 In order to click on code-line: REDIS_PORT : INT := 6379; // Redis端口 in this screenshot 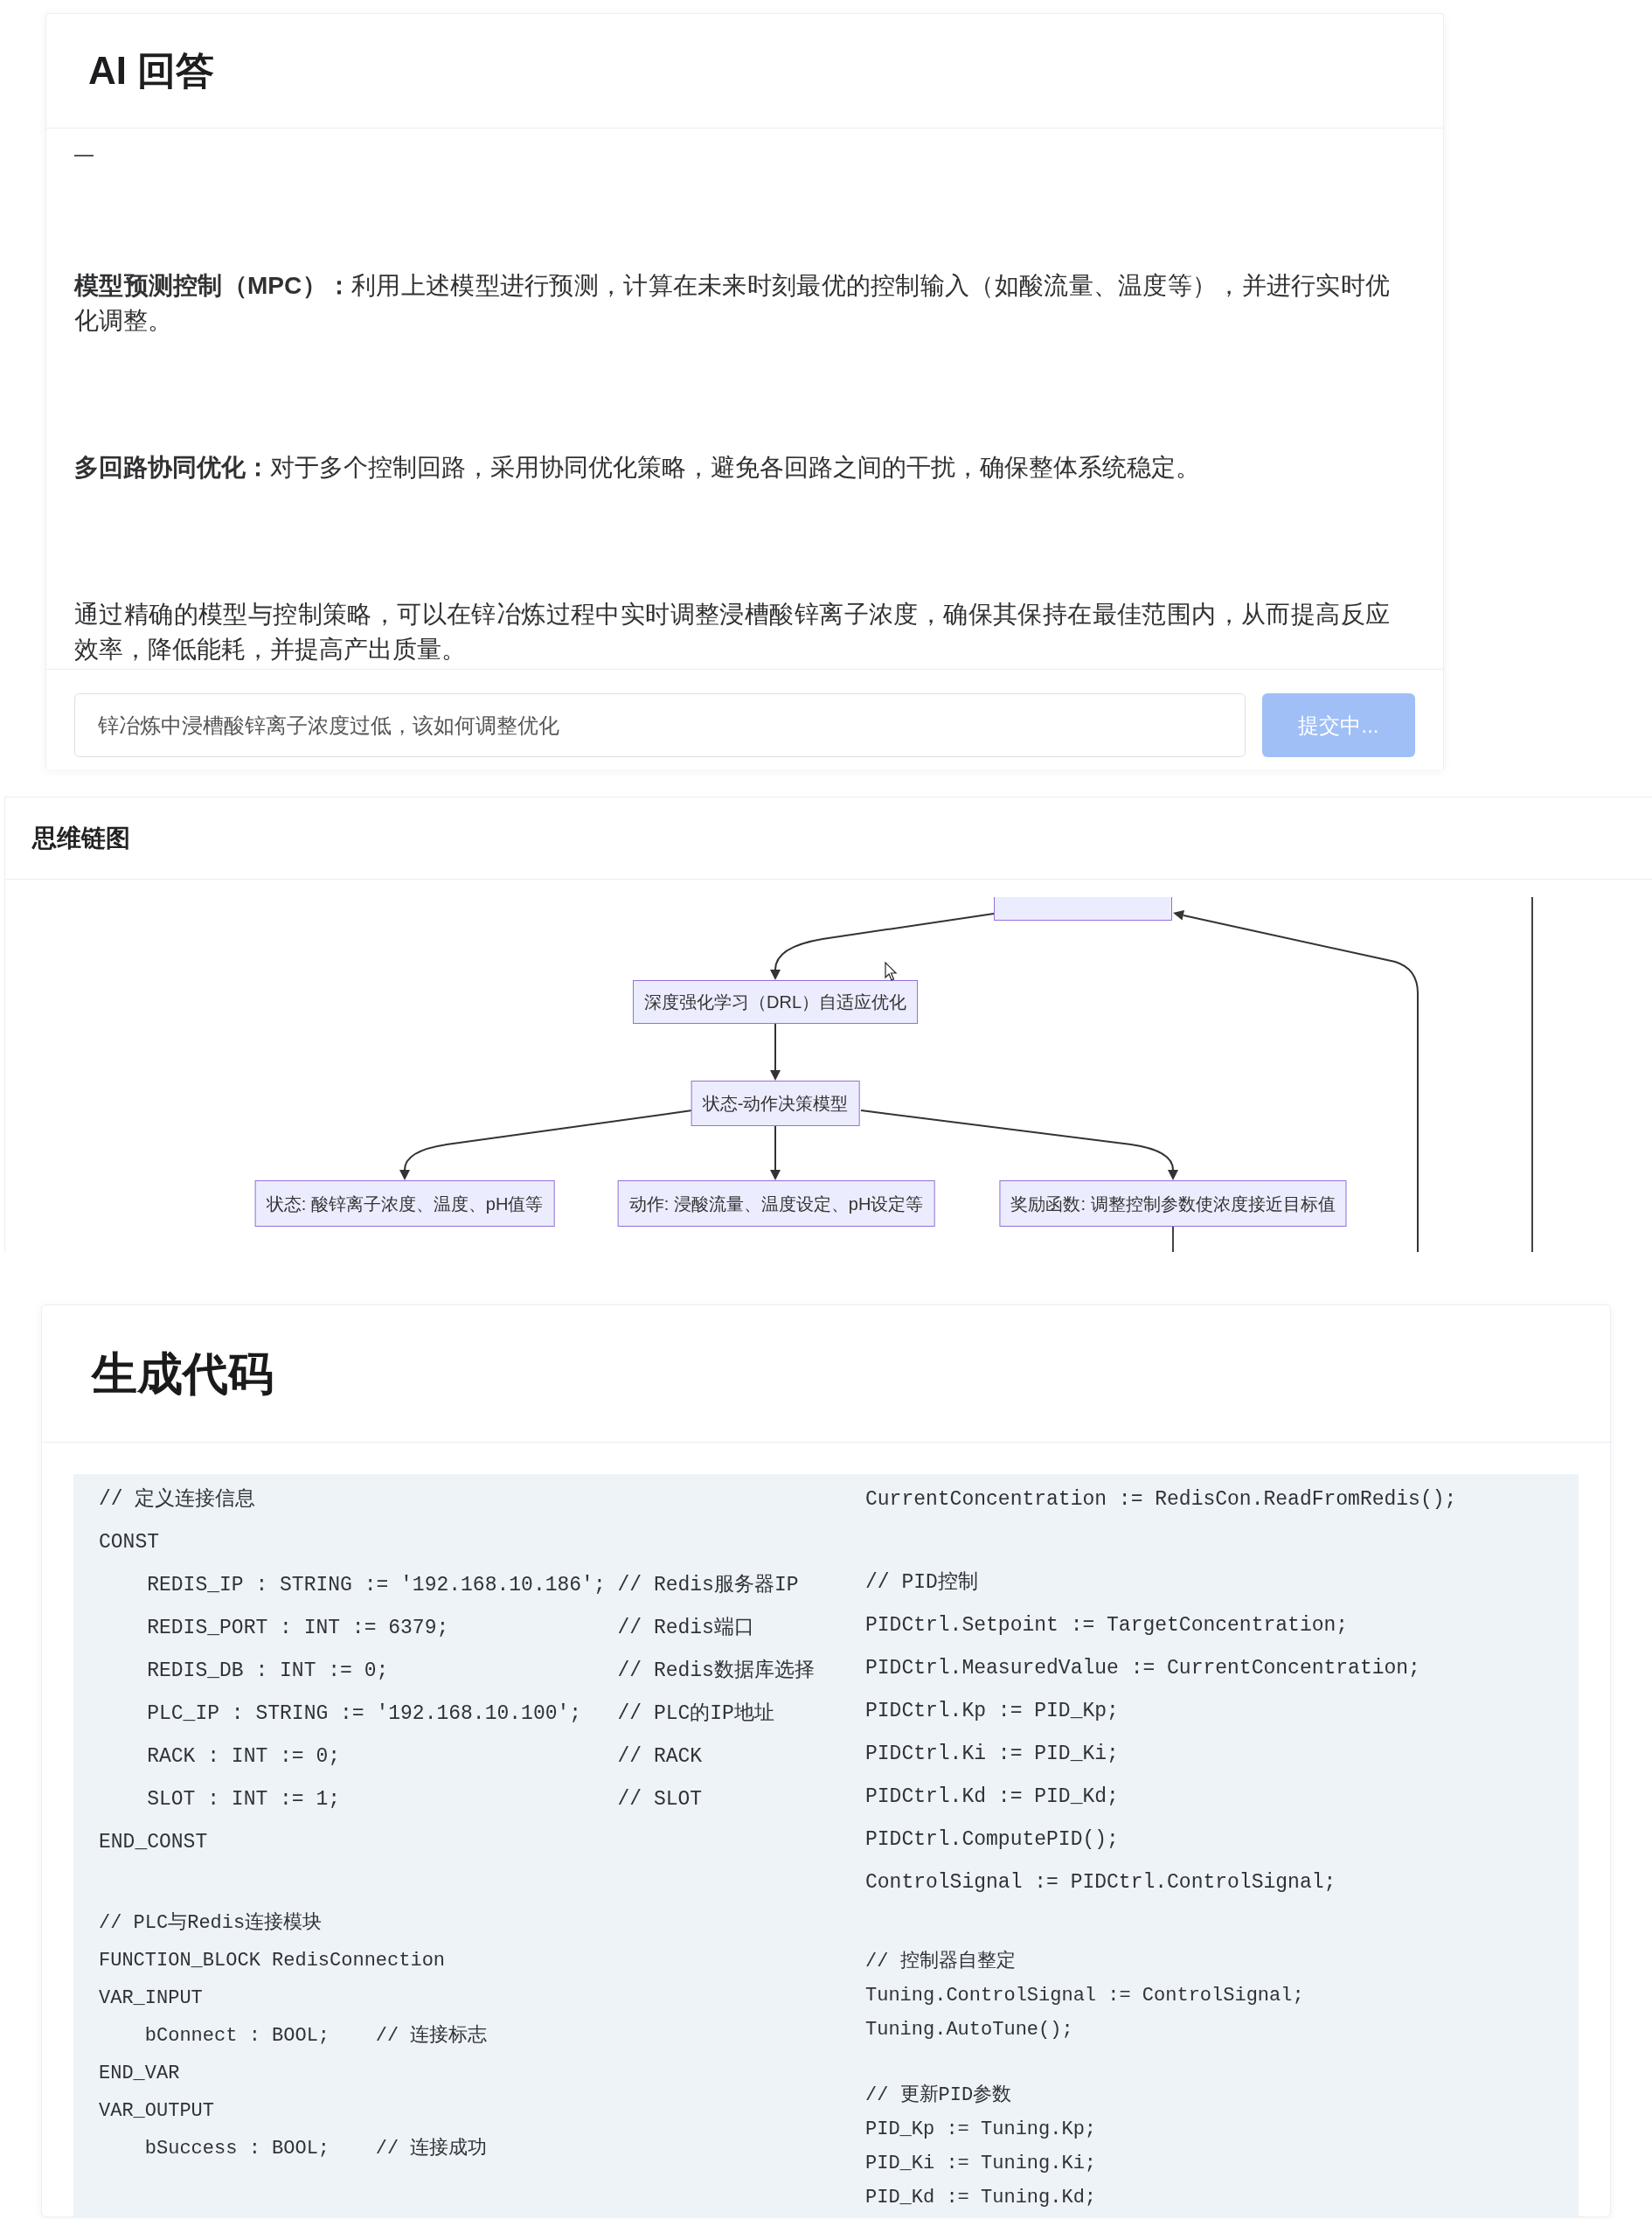, I will do `click(451, 1629)`.